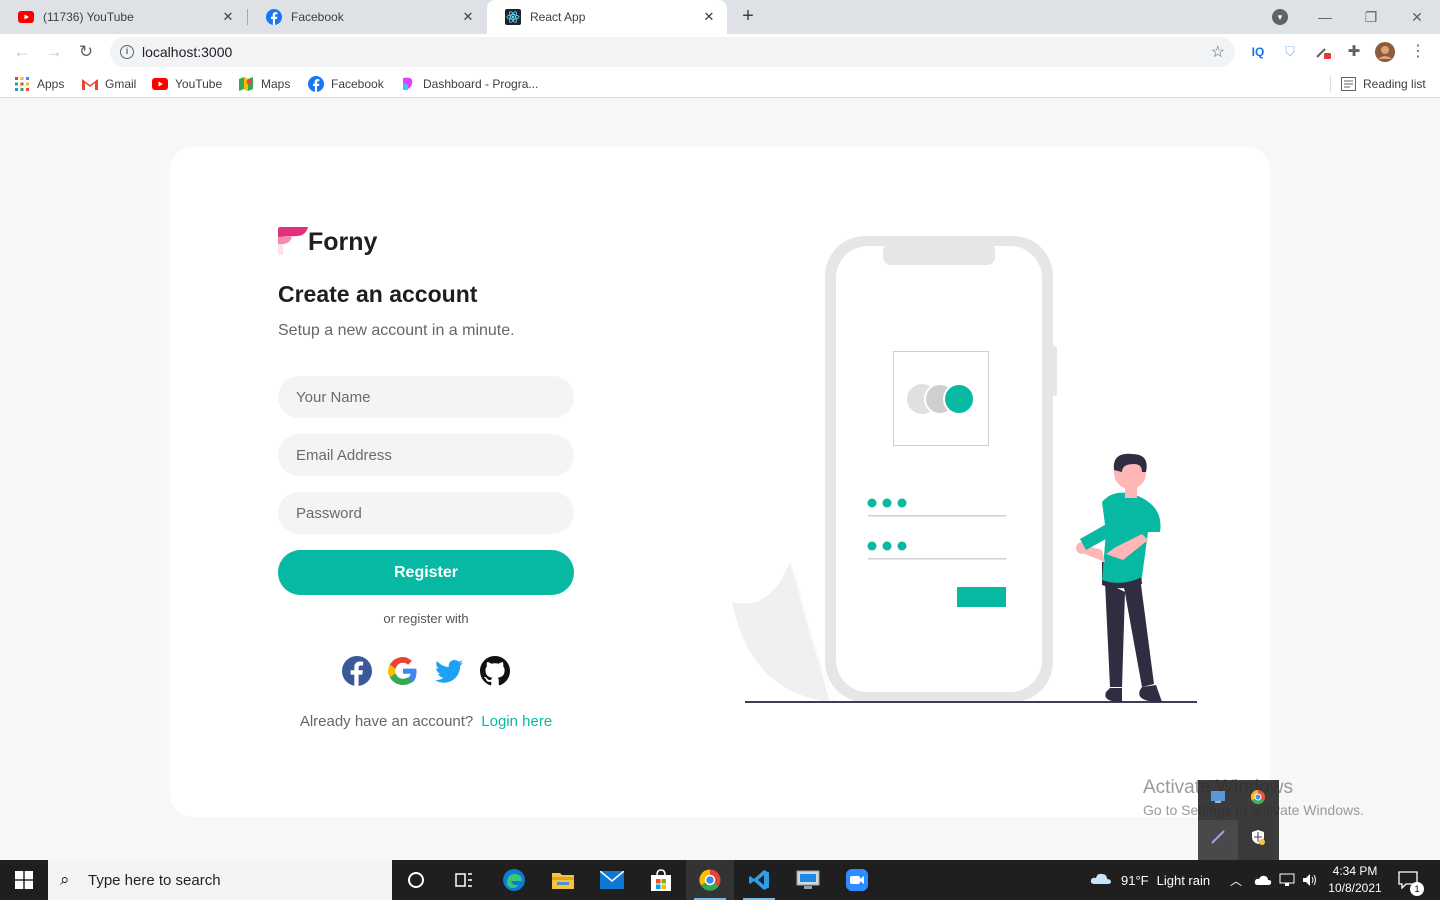  I want to click on tab-search-icon: ▾, so click(1280, 17).